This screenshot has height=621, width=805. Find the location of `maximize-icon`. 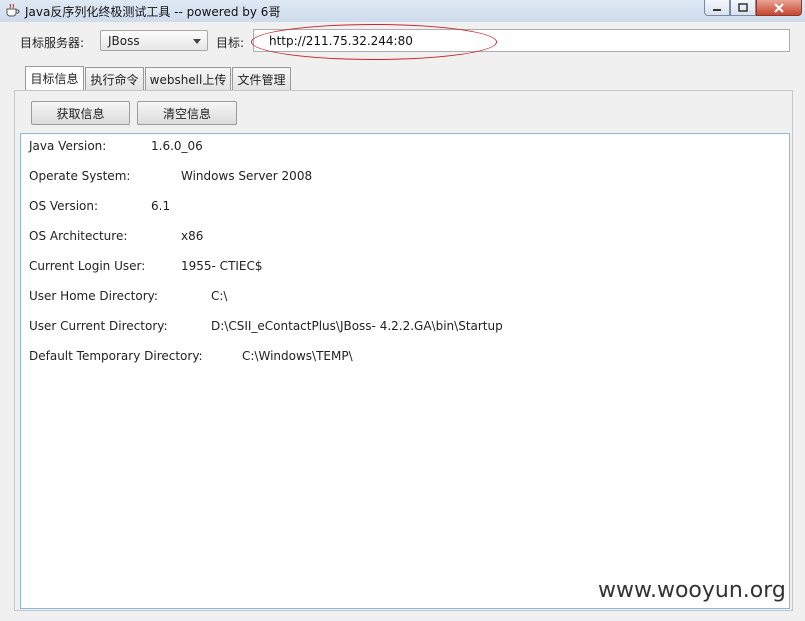

maximize-icon is located at coordinates (743, 7).